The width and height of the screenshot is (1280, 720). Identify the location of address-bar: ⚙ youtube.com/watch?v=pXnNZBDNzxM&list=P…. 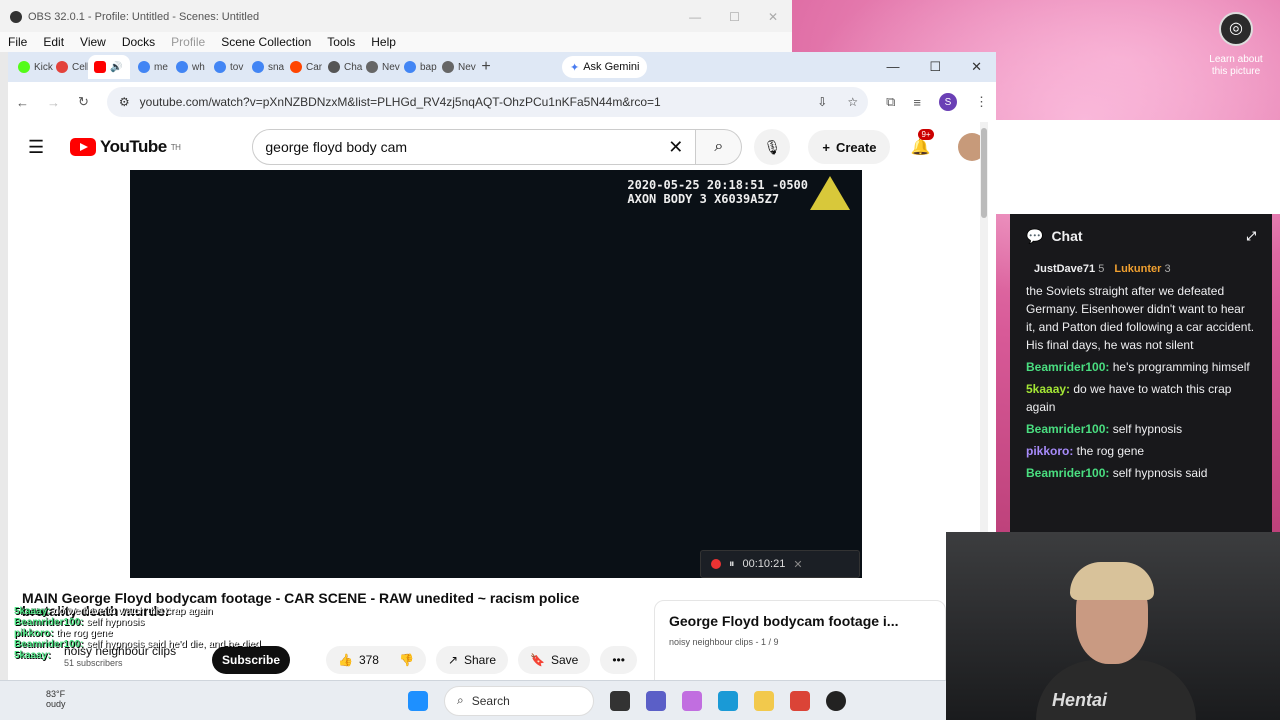
(487, 102).